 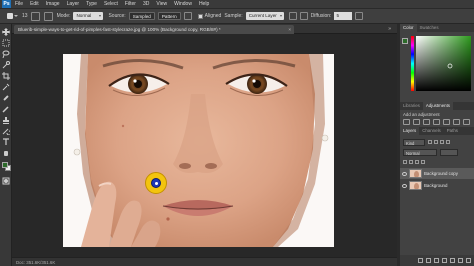 What do you see at coordinates (359, 16) in the screenshot?
I see `tablet-pressure-icon` at bounding box center [359, 16].